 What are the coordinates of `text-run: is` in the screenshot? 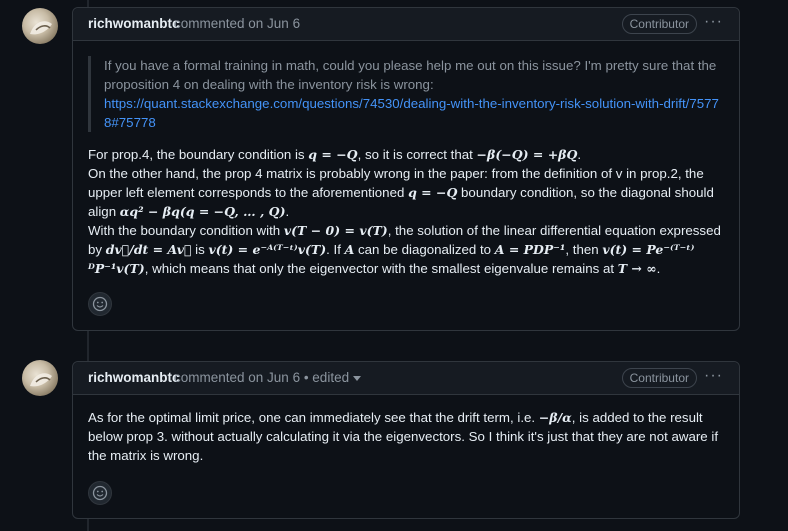 It's located at (200, 249).